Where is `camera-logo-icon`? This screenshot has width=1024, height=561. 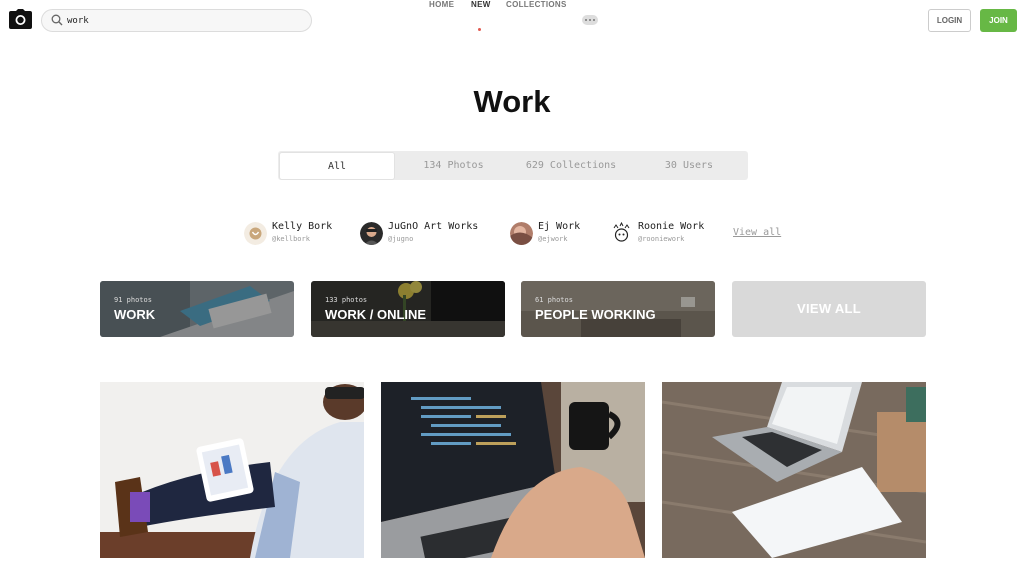
camera-logo-icon is located at coordinates (20, 19).